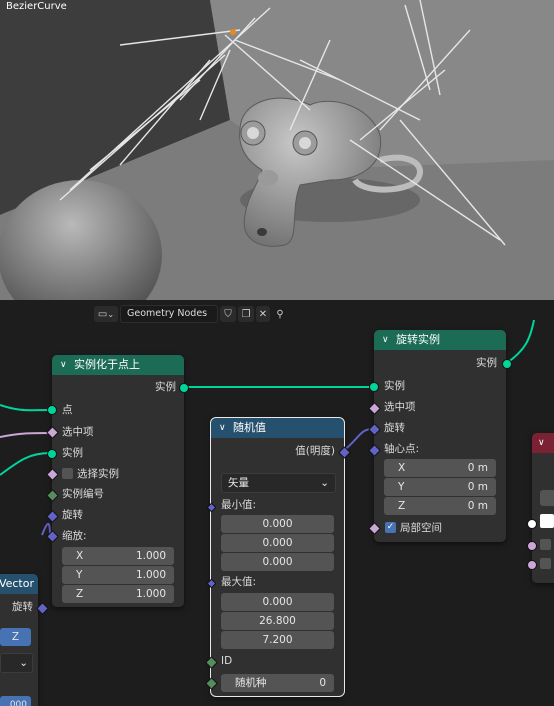 Image resolution: width=554 pixels, height=706 pixels. What do you see at coordinates (277, 640) in the screenshot?
I see `max-z-field: 7.200` at bounding box center [277, 640].